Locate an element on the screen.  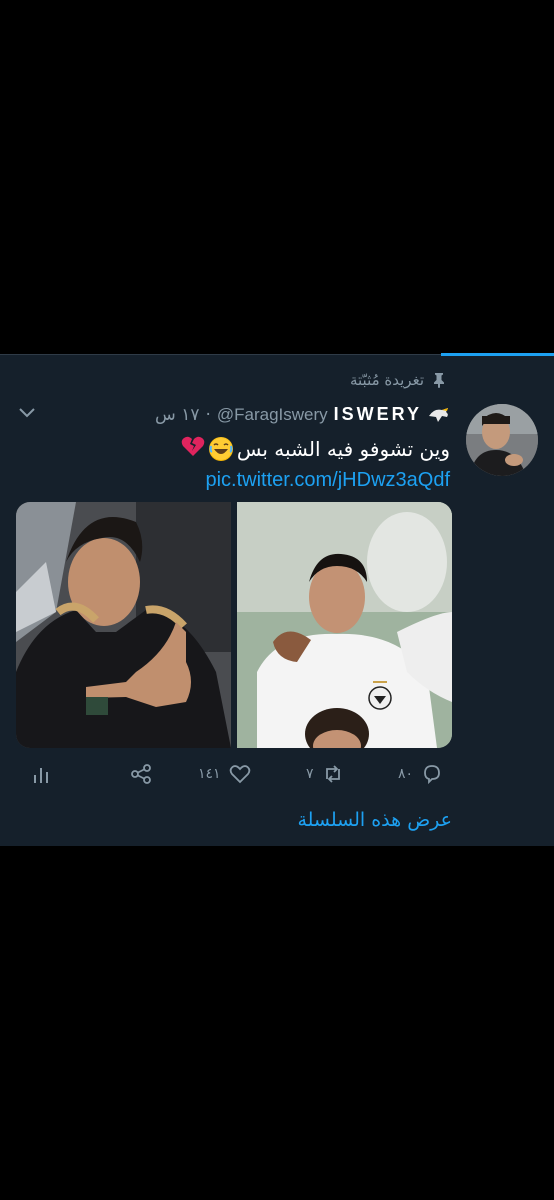
active-tab-indicator is located at coordinates (497, 354).